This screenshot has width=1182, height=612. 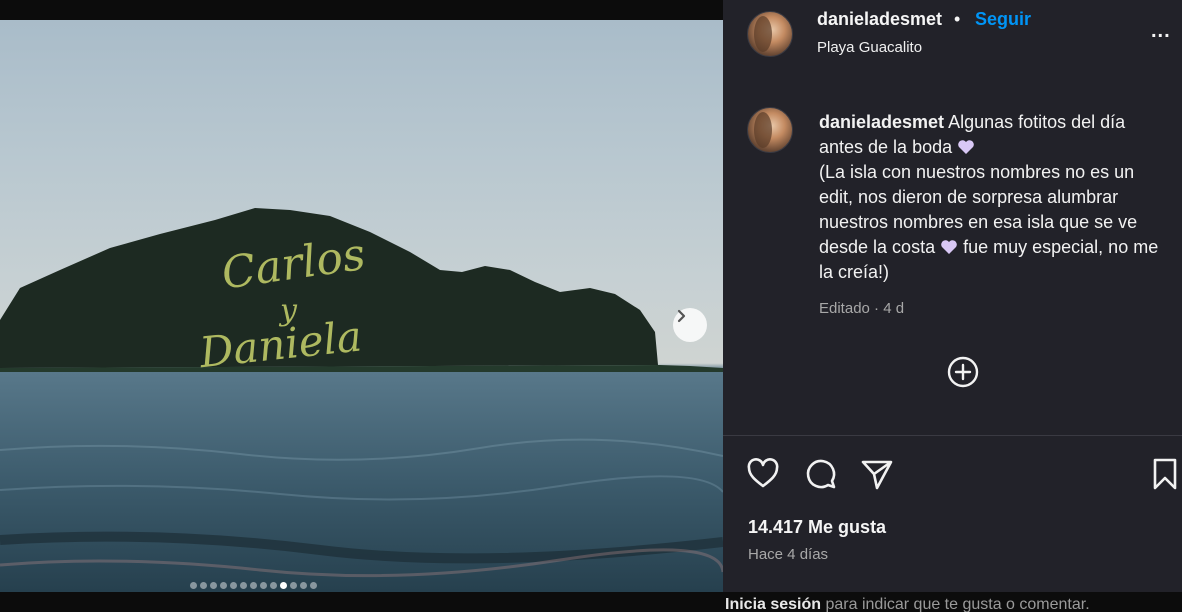 What do you see at coordinates (690, 325) in the screenshot?
I see `carousel-next-button` at bounding box center [690, 325].